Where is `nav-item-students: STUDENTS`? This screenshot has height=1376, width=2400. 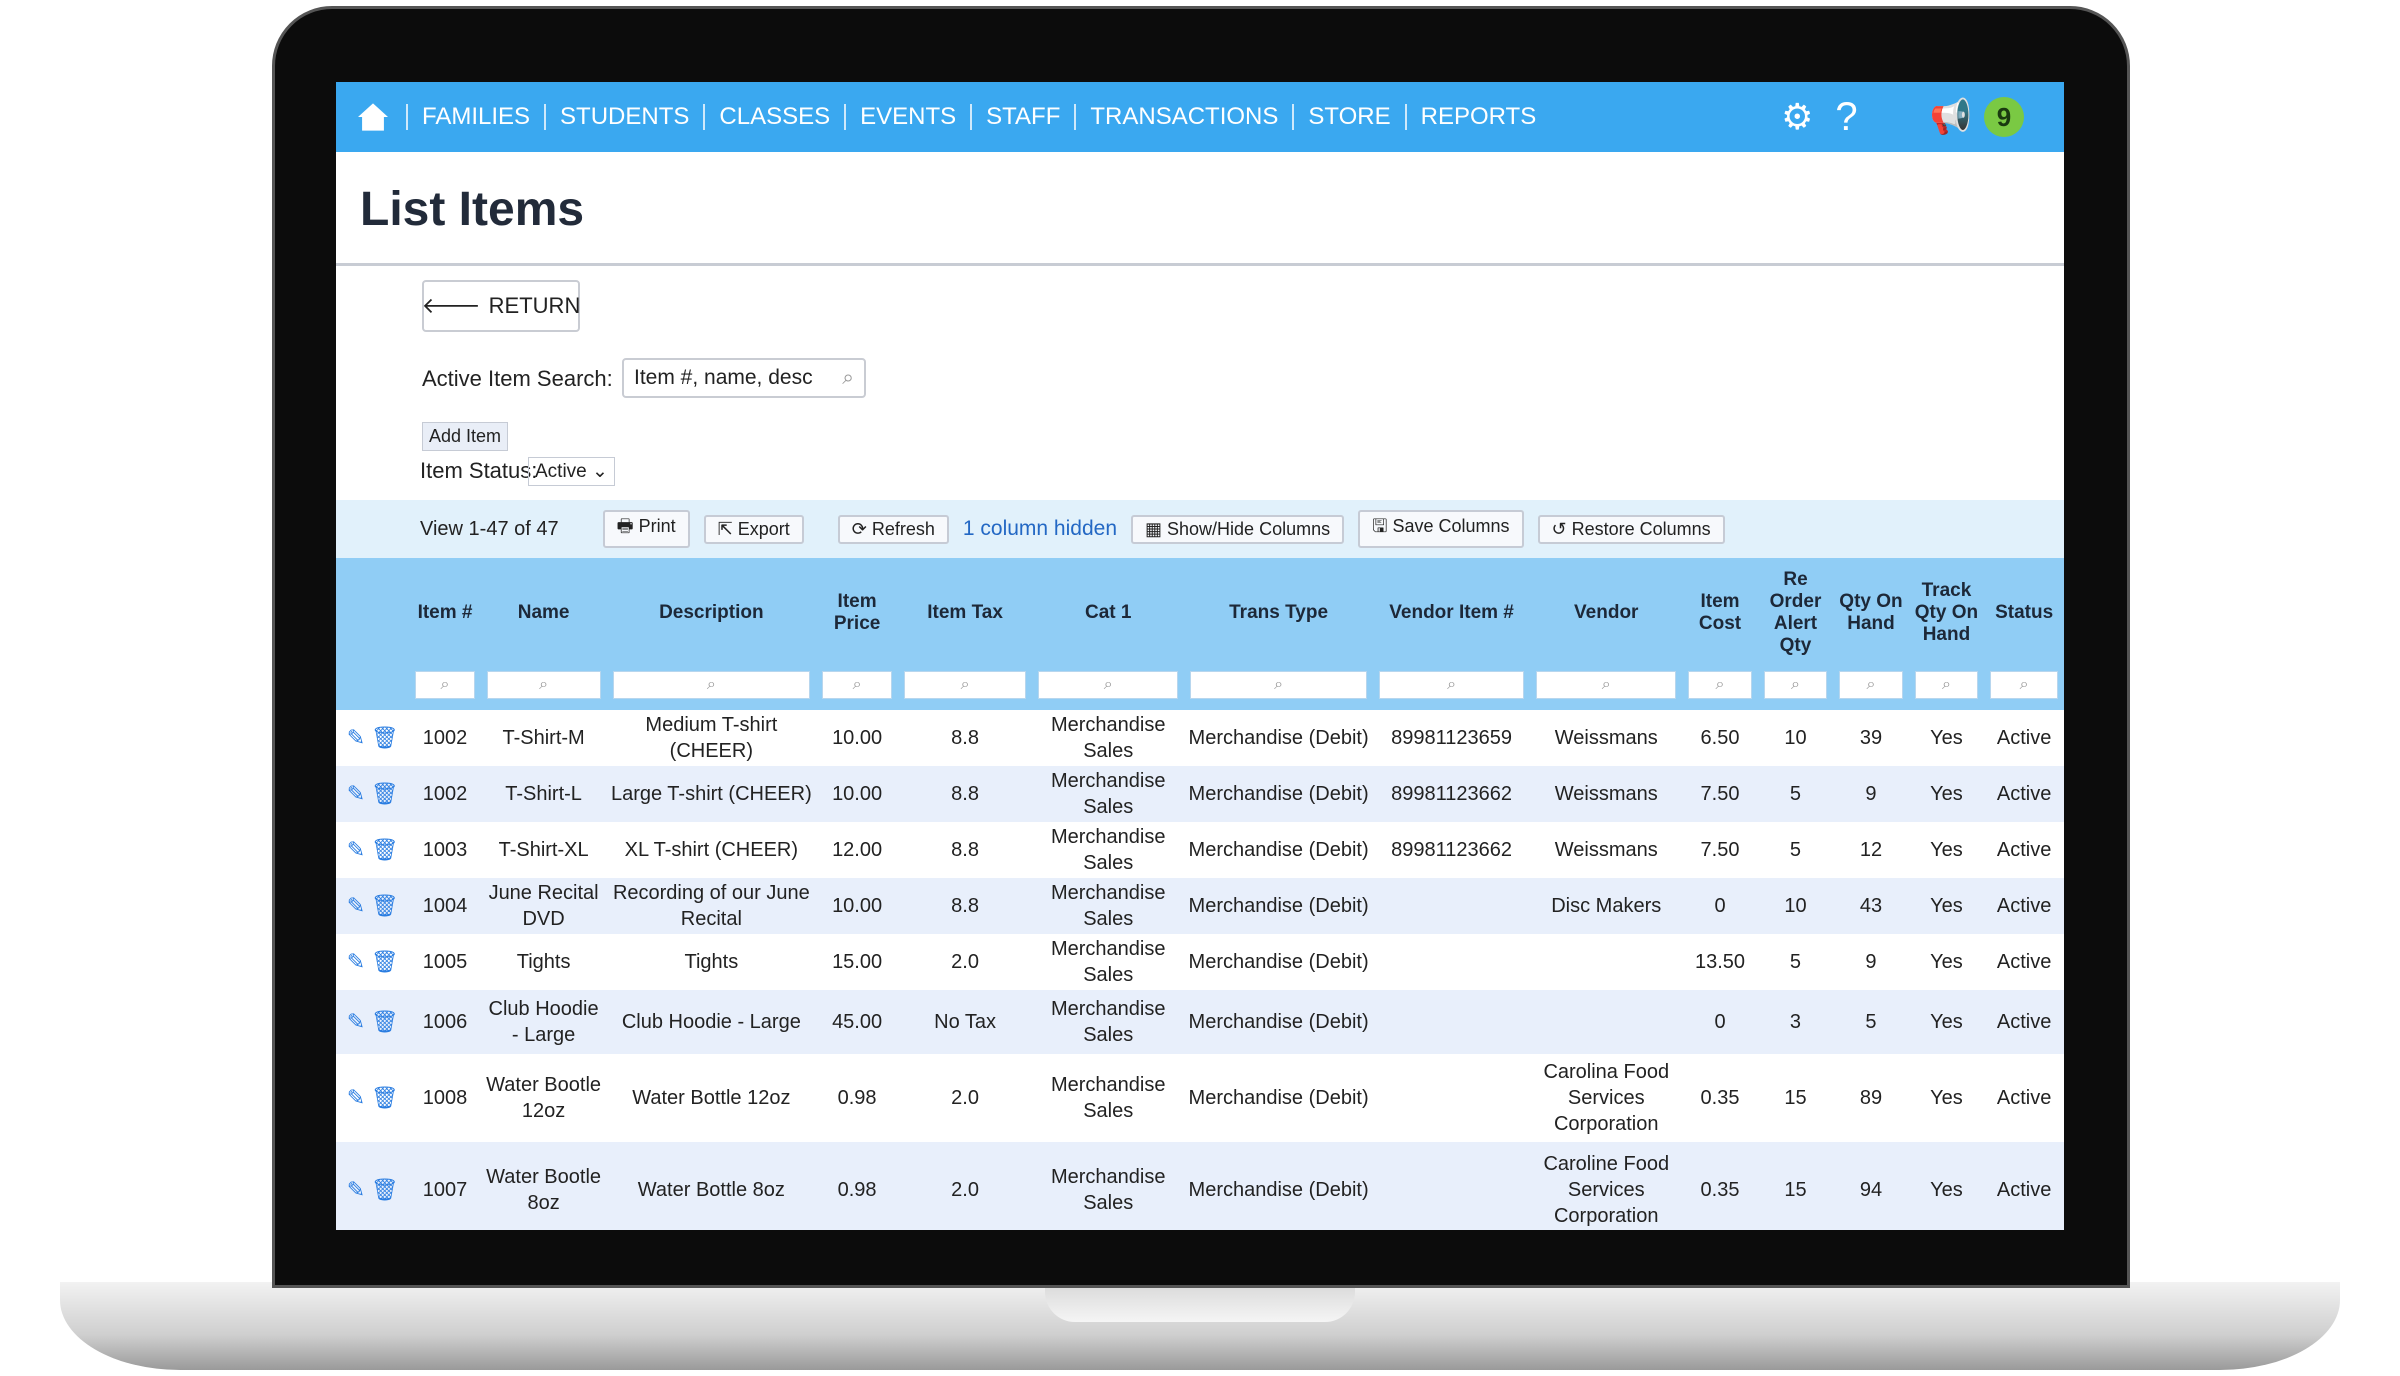 nav-item-students: STUDENTS is located at coordinates (623, 117).